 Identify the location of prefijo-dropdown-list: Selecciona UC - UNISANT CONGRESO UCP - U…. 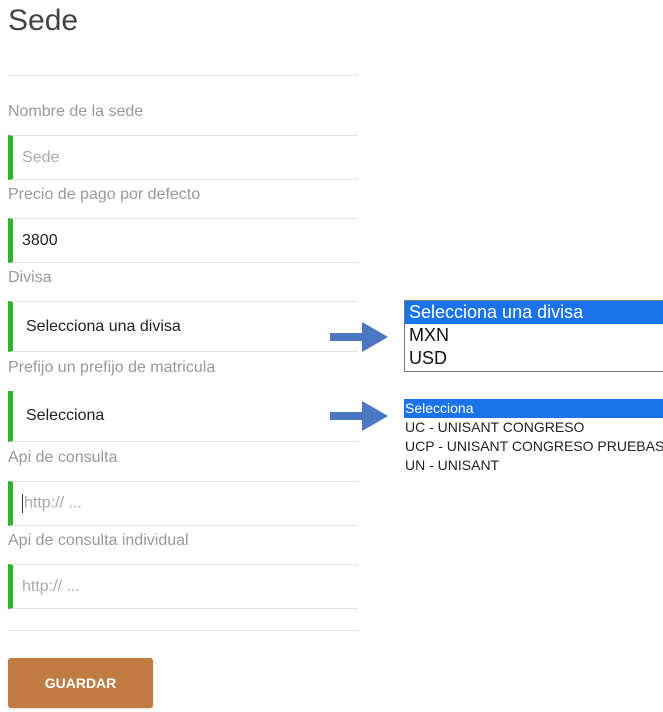
(533, 437).